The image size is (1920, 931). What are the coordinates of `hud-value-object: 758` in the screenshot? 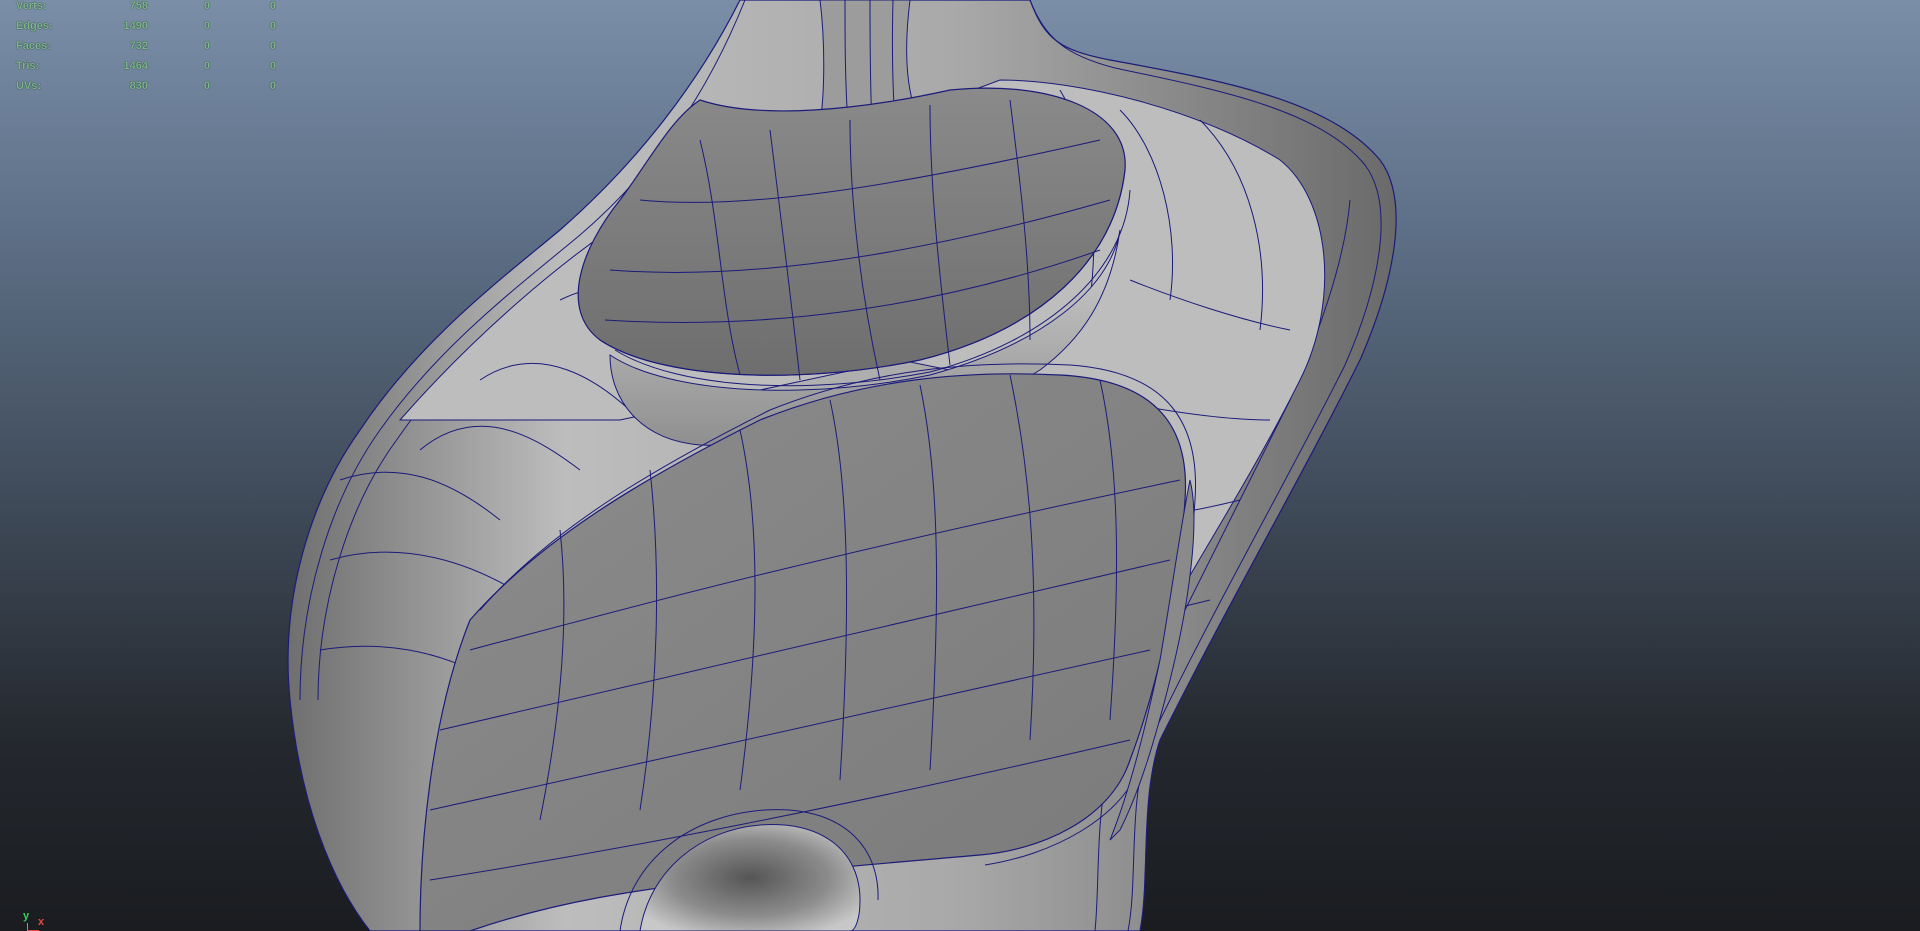 It's located at (138, 6).